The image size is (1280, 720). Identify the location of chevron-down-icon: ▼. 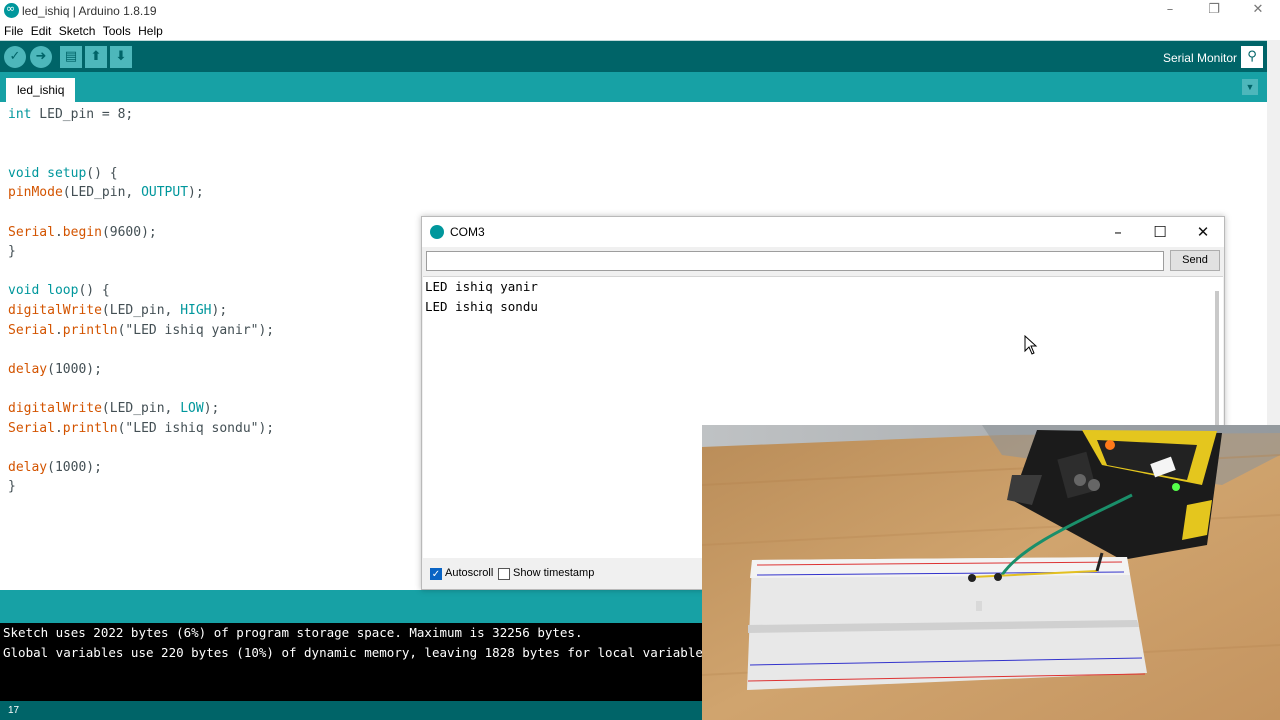
(1250, 87).